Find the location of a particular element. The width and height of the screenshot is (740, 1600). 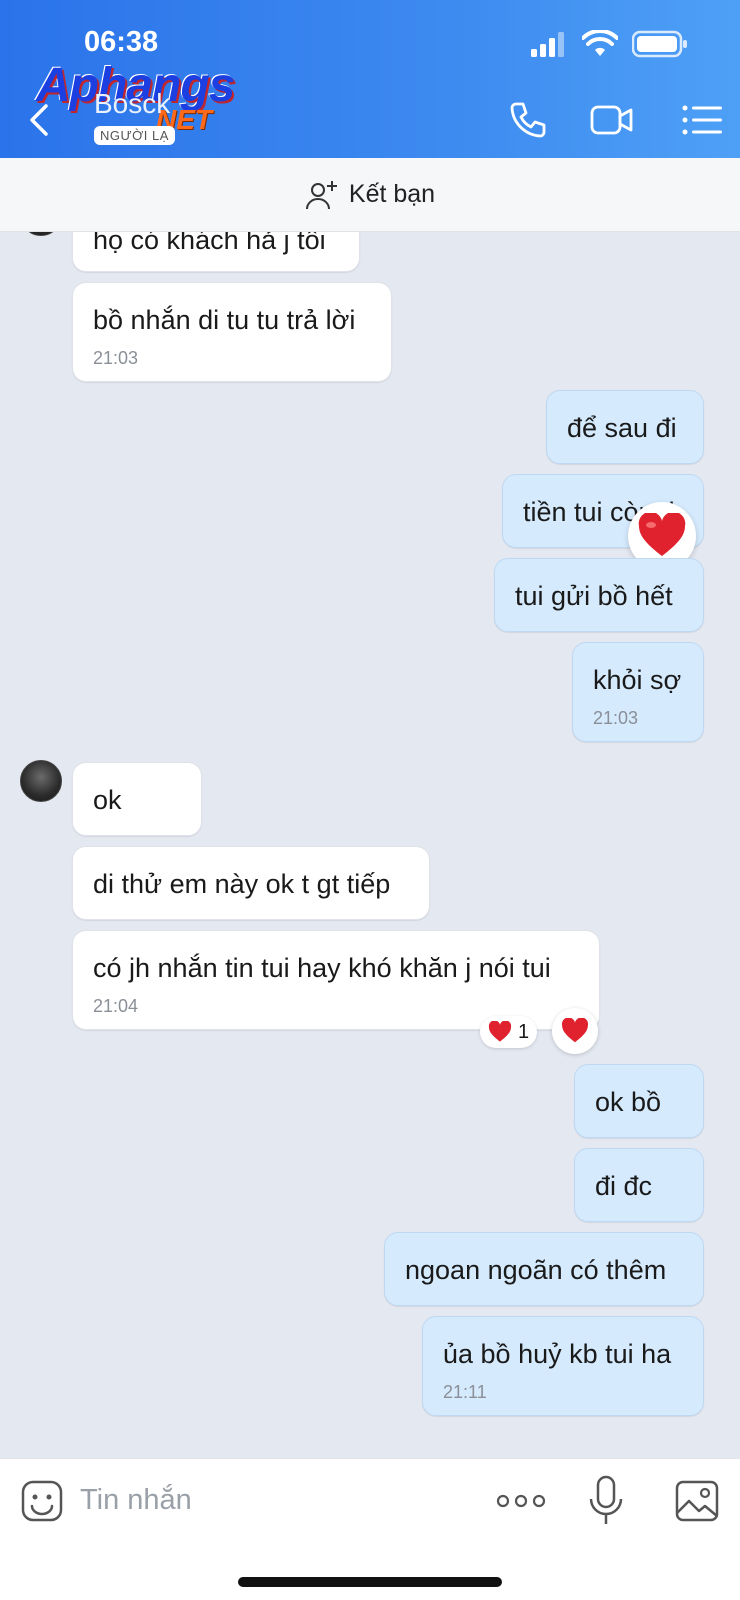

message-bubble: tui gửi bồ hết is located at coordinates (599, 595).